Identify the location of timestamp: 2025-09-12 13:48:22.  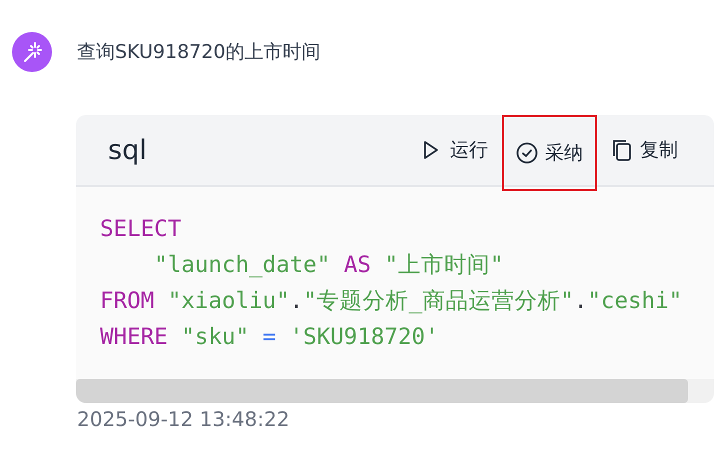
(183, 419).